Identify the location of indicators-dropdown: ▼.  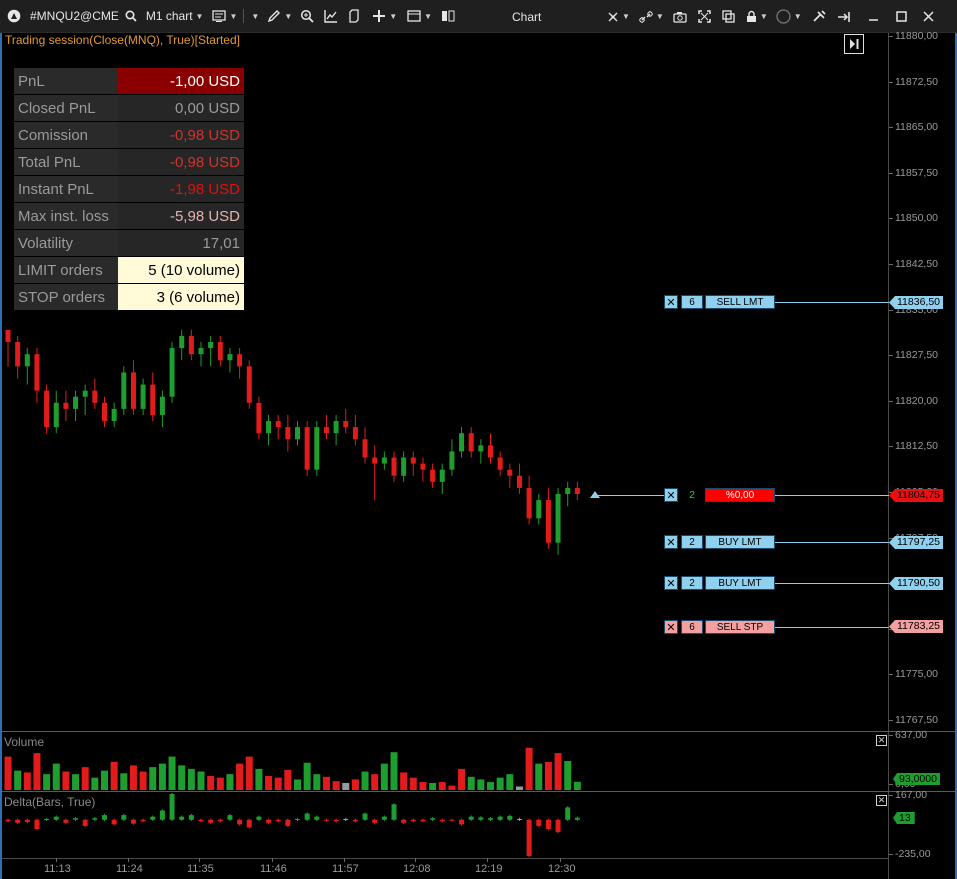
(251, 16).